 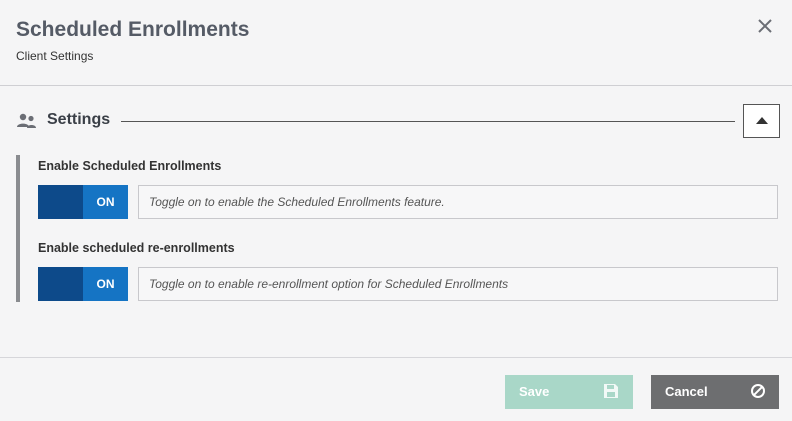 What do you see at coordinates (79, 119) in the screenshot?
I see `section-title: Settings` at bounding box center [79, 119].